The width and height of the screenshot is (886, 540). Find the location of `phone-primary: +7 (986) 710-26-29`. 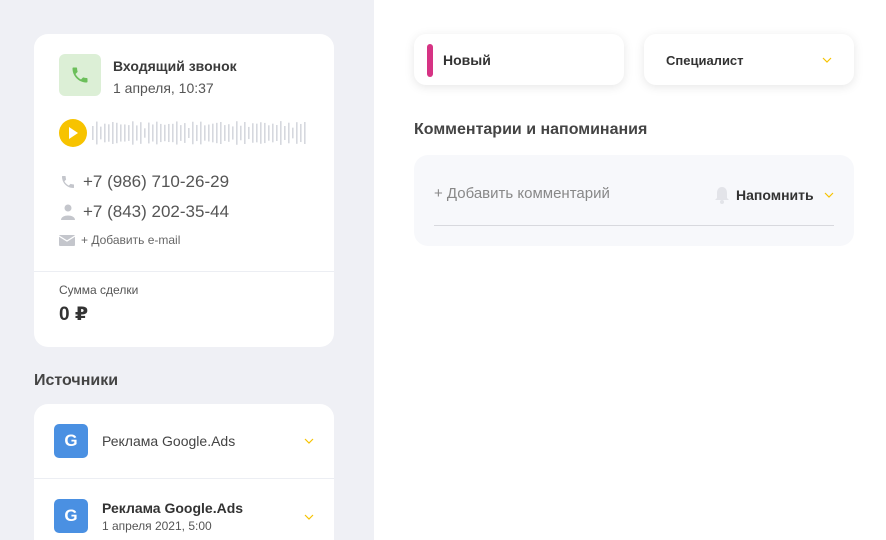

phone-primary: +7 (986) 710-26-29 is located at coordinates (156, 181).